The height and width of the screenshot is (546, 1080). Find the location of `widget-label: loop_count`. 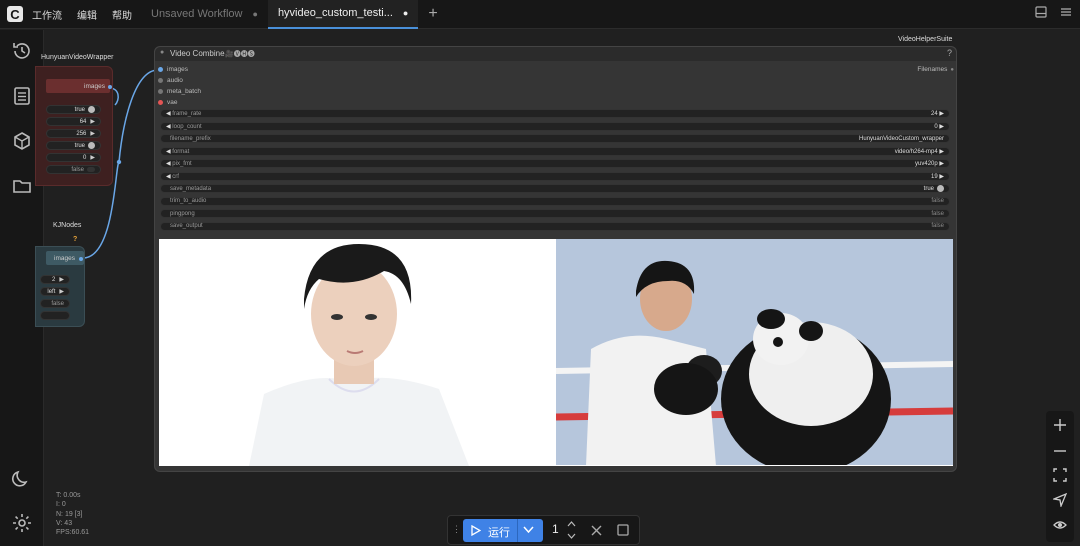

widget-label: loop_count is located at coordinates (187, 126).